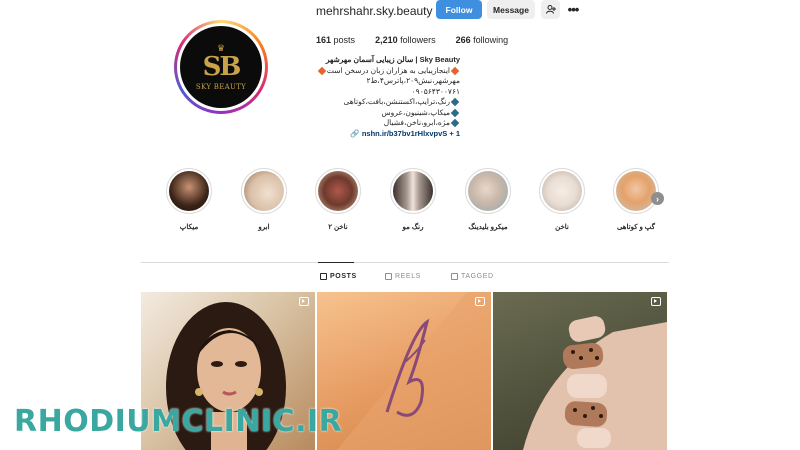 This screenshot has width=800, height=450. I want to click on bio-line: Sky Beauty | سالن زیبایی آسمان مهرشهر, so click(392, 59).